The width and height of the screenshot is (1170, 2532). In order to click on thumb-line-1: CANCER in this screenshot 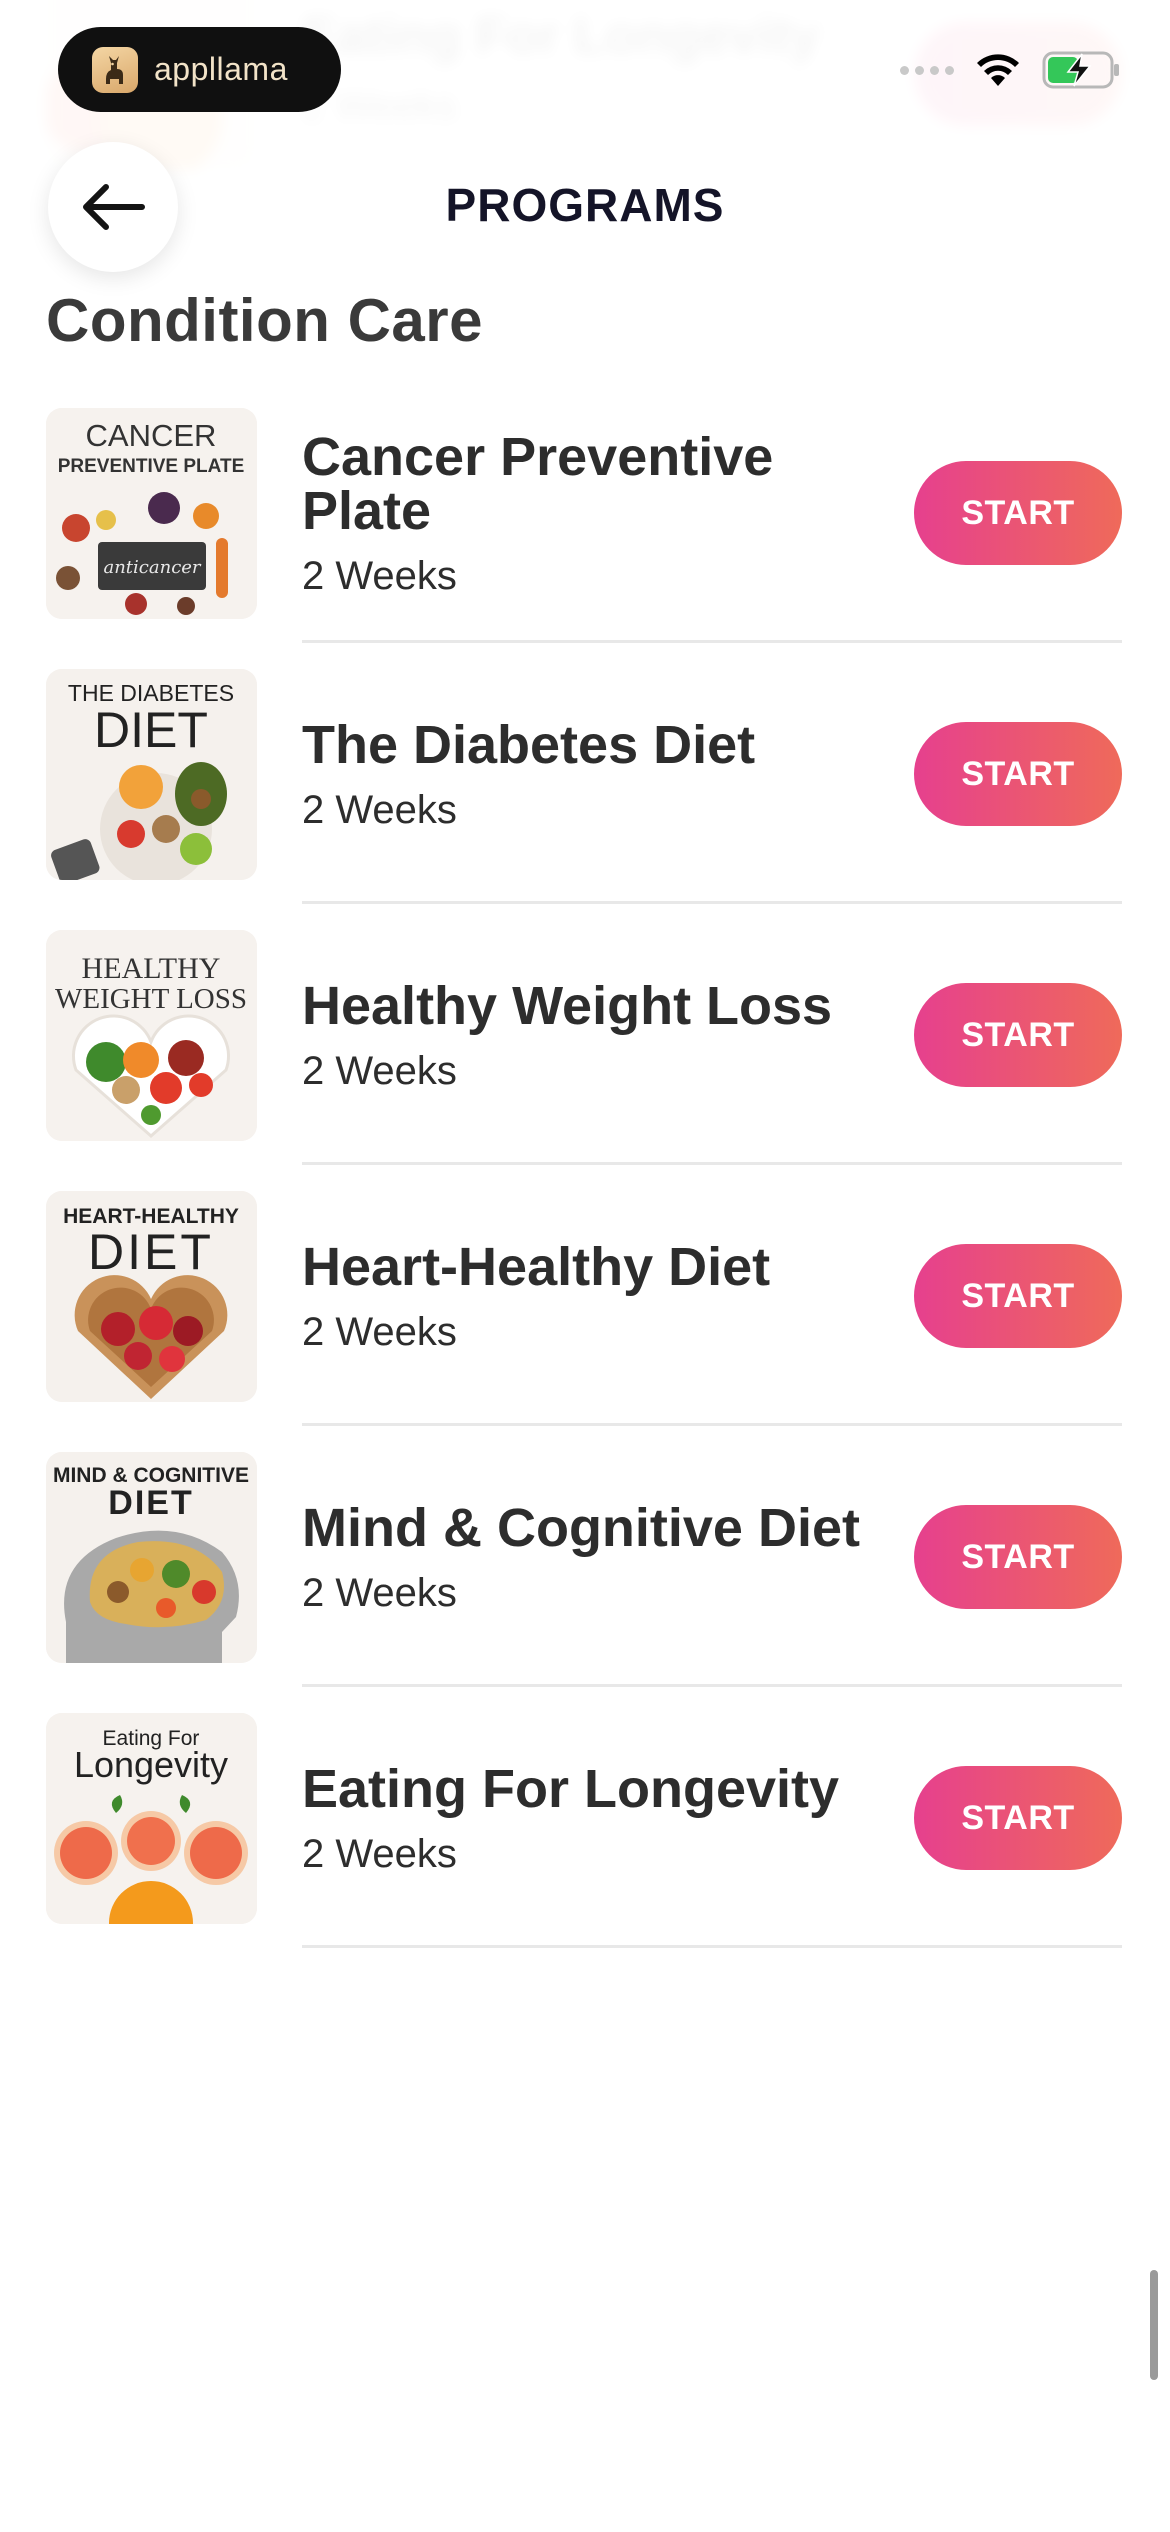, I will do `click(151, 435)`.